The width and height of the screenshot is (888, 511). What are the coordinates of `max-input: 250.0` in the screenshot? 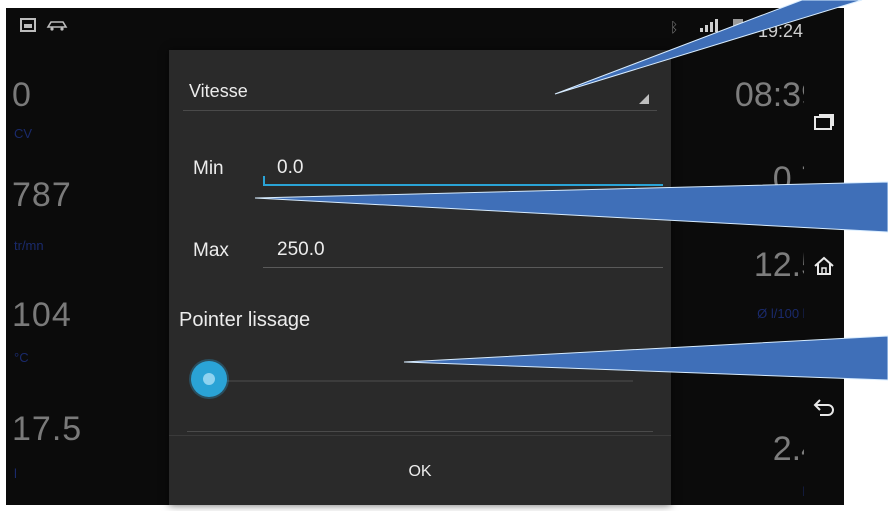 It's located at (463, 250).